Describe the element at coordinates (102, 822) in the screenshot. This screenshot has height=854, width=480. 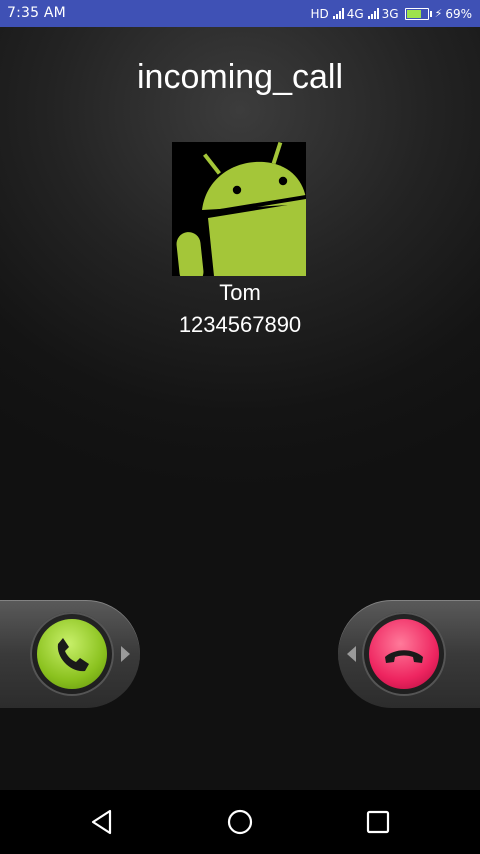
I see `back-triangle-icon` at that location.